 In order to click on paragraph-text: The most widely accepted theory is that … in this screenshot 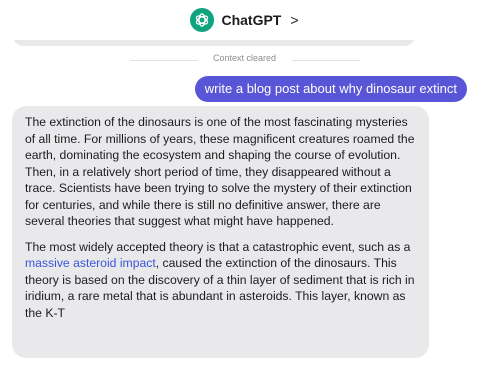, I will do `click(218, 246)`.